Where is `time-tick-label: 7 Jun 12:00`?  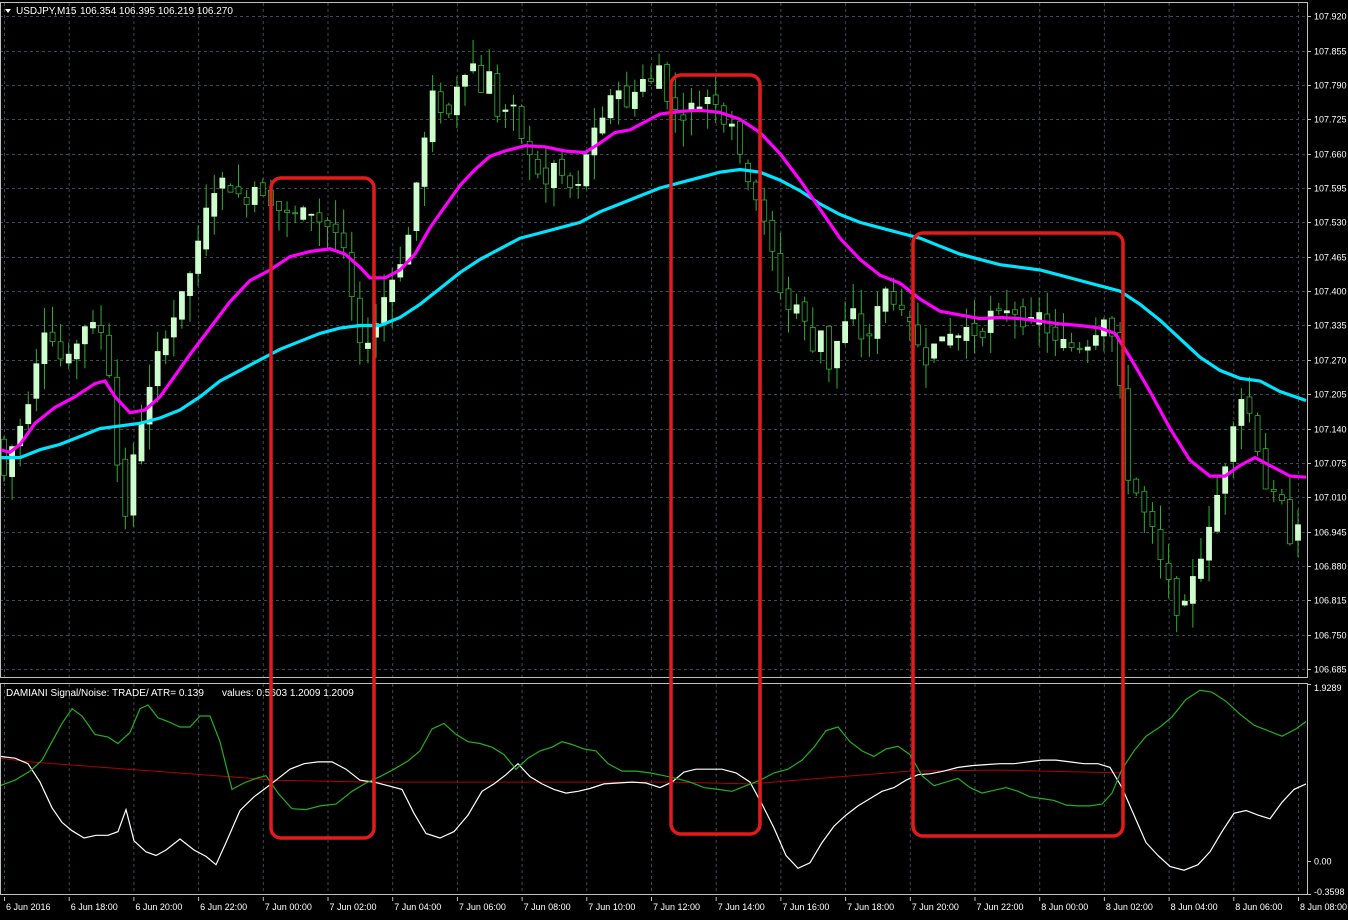
time-tick-label: 7 Jun 12:00 is located at coordinates (676, 907).